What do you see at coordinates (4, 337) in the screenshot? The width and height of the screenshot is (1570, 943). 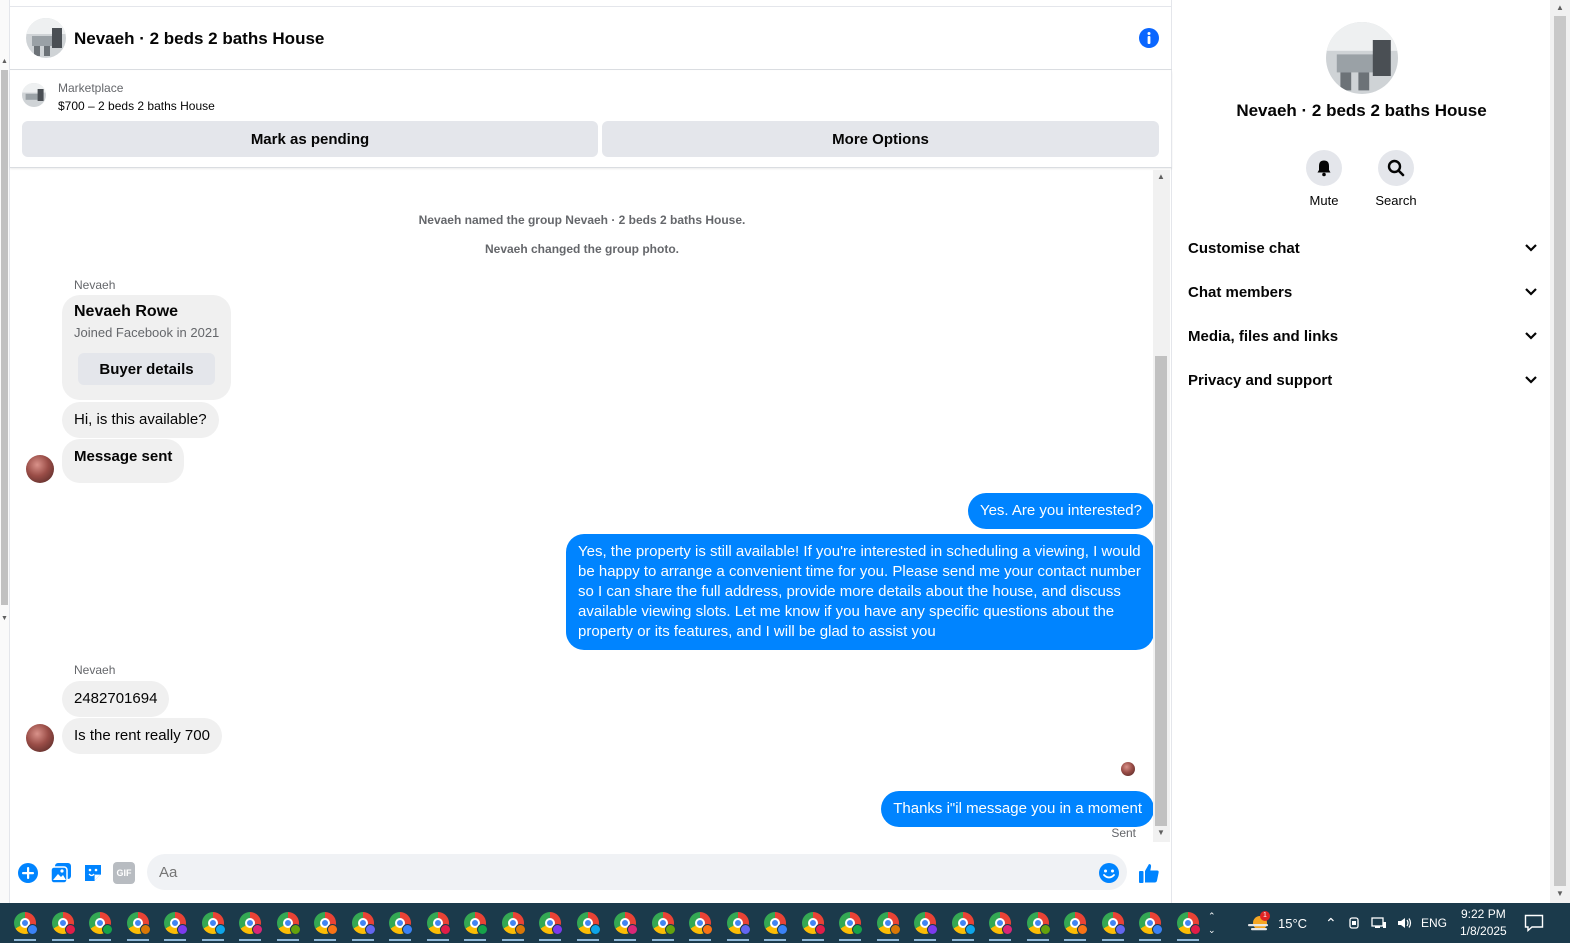 I see `left-scrollbar-thumb` at bounding box center [4, 337].